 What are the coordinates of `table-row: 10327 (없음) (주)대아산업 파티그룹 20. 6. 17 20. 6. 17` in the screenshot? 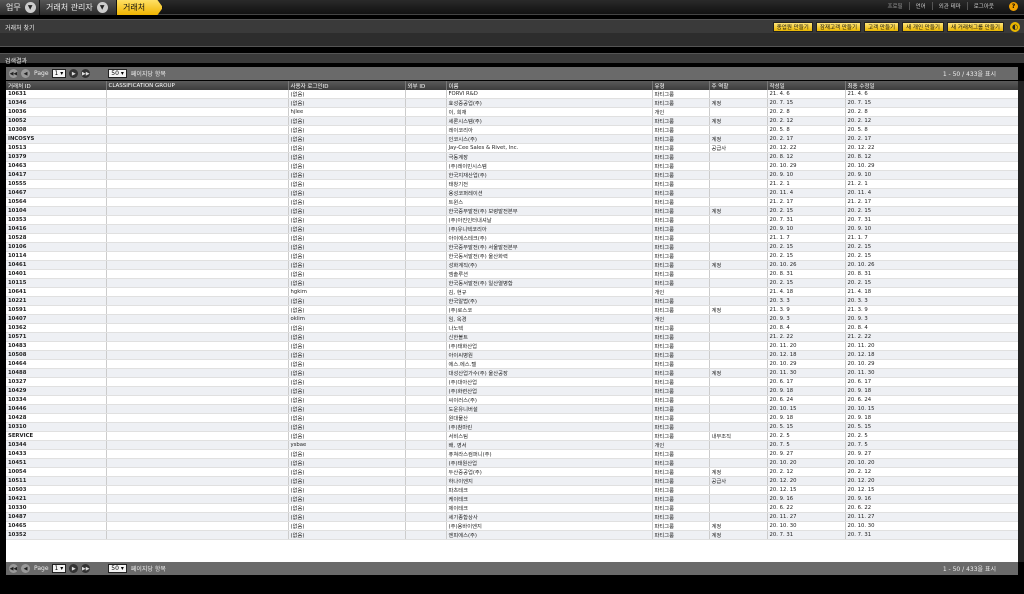 It's located at (512, 382).